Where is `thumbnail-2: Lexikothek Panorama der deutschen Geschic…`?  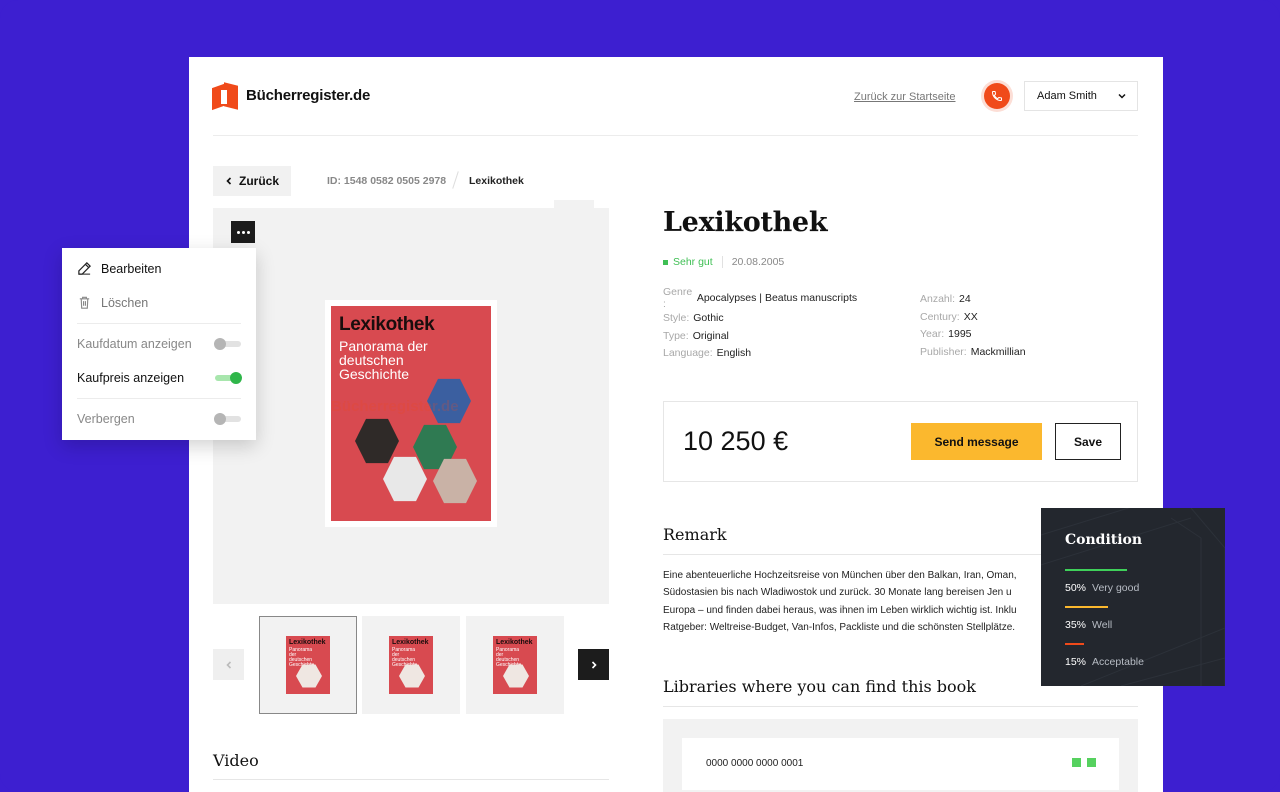 thumbnail-2: Lexikothek Panorama der deutschen Geschic… is located at coordinates (411, 665).